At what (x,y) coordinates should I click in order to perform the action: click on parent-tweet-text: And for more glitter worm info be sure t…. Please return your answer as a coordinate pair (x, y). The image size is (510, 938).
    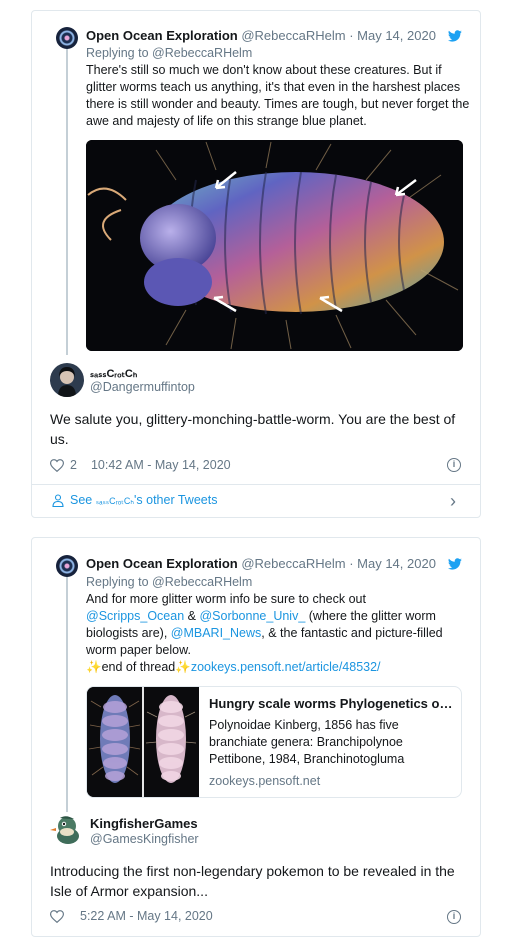
    Looking at the image, I should click on (271, 633).